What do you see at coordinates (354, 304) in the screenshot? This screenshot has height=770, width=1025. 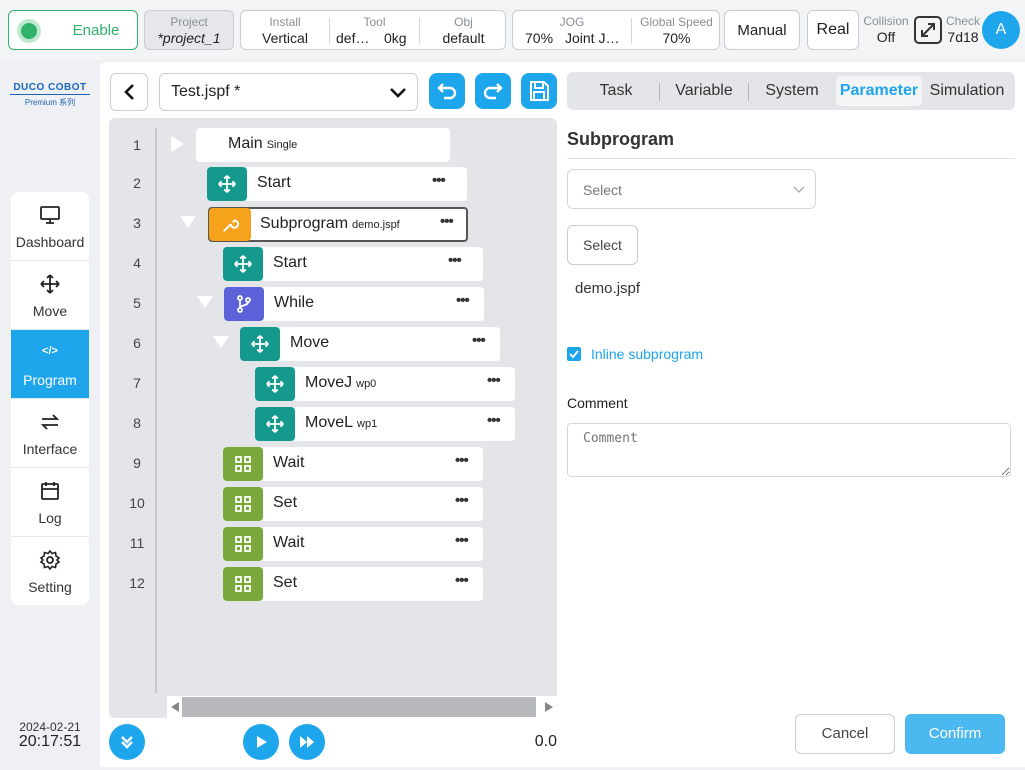 I see `tree-node-while: While •••` at bounding box center [354, 304].